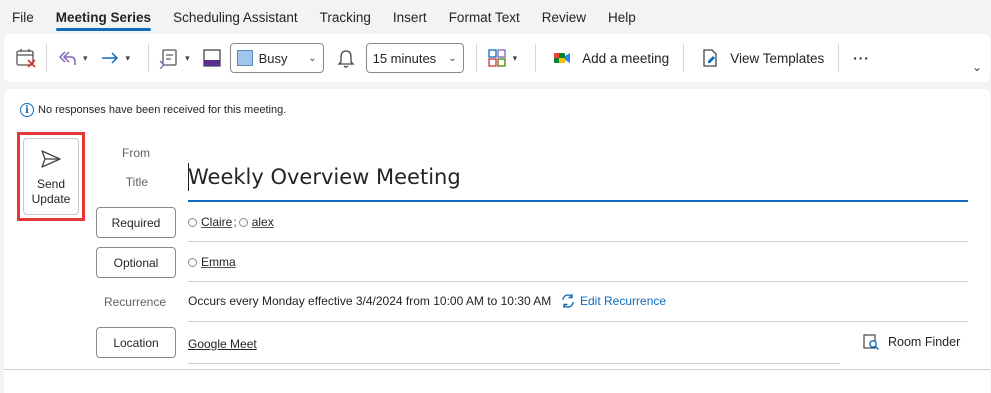 The height and width of the screenshot is (393, 991). I want to click on required-attendees: Claire ; alex, so click(231, 222).